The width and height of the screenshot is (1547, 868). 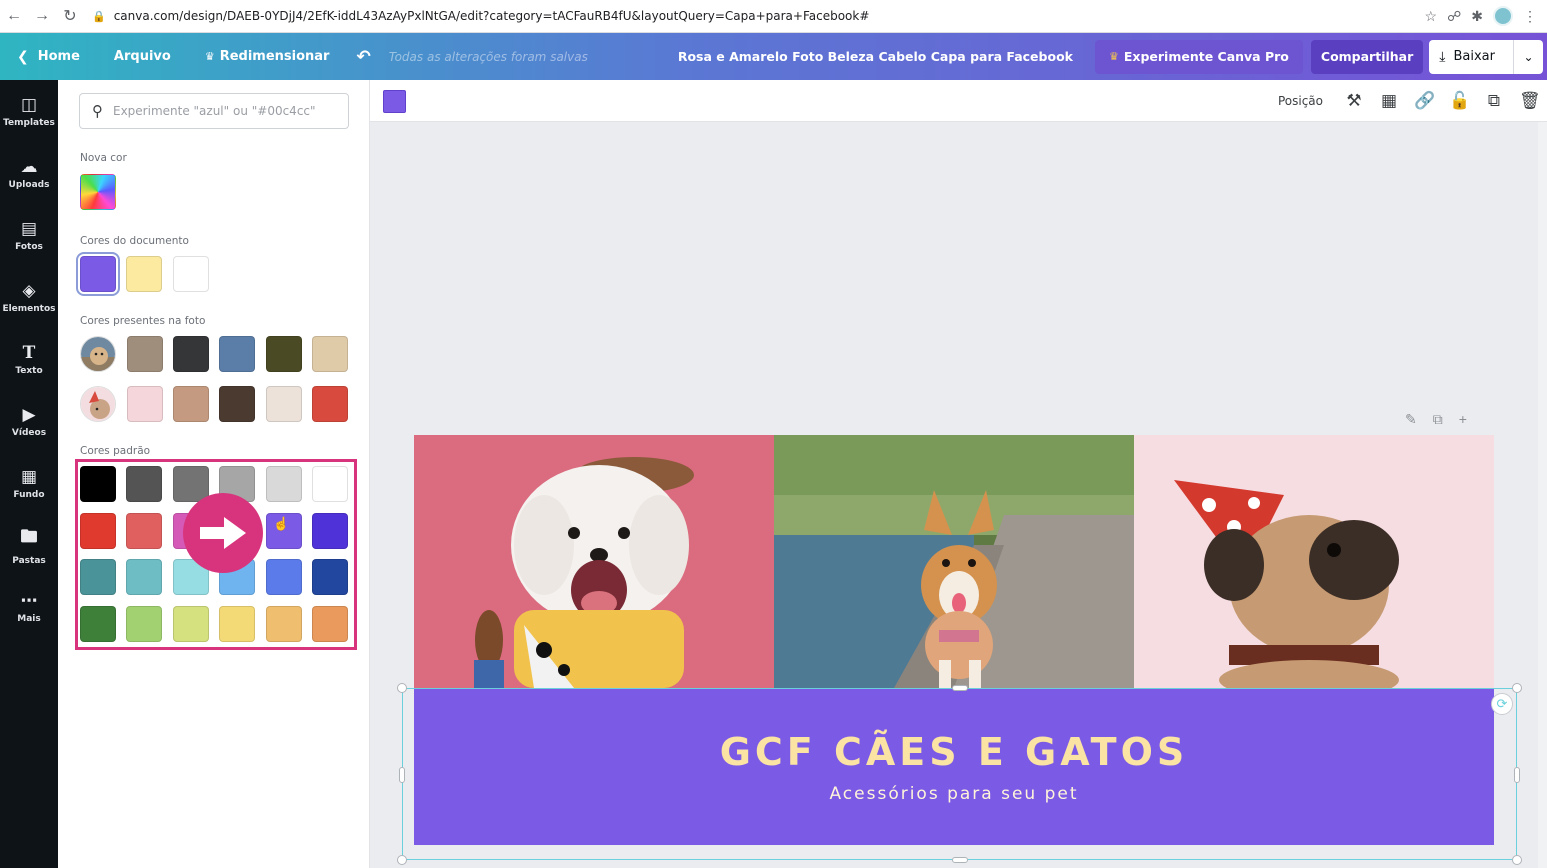 What do you see at coordinates (1367, 56) in the screenshot?
I see `share-button: Compartilhar` at bounding box center [1367, 56].